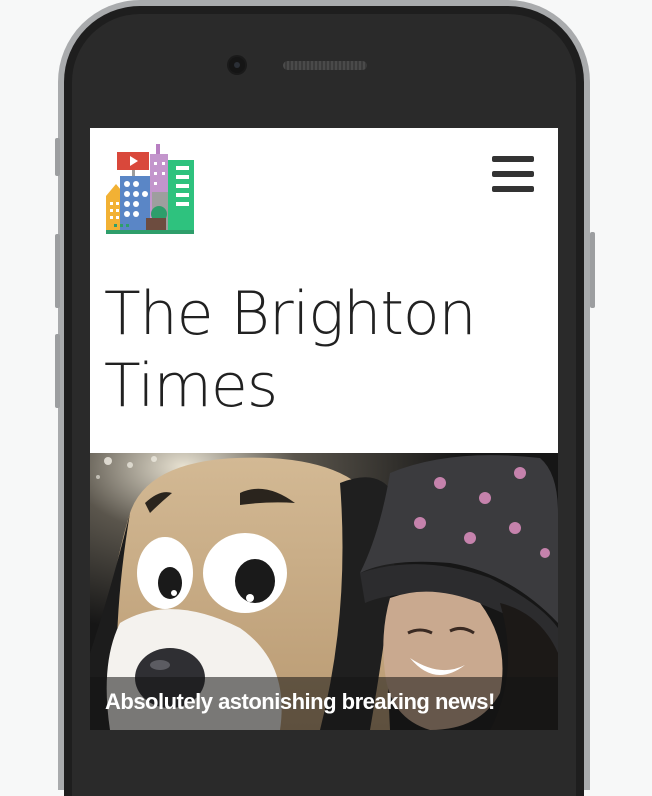 This screenshot has height=796, width=652. I want to click on site-title: The Brighton Times, so click(290, 350).